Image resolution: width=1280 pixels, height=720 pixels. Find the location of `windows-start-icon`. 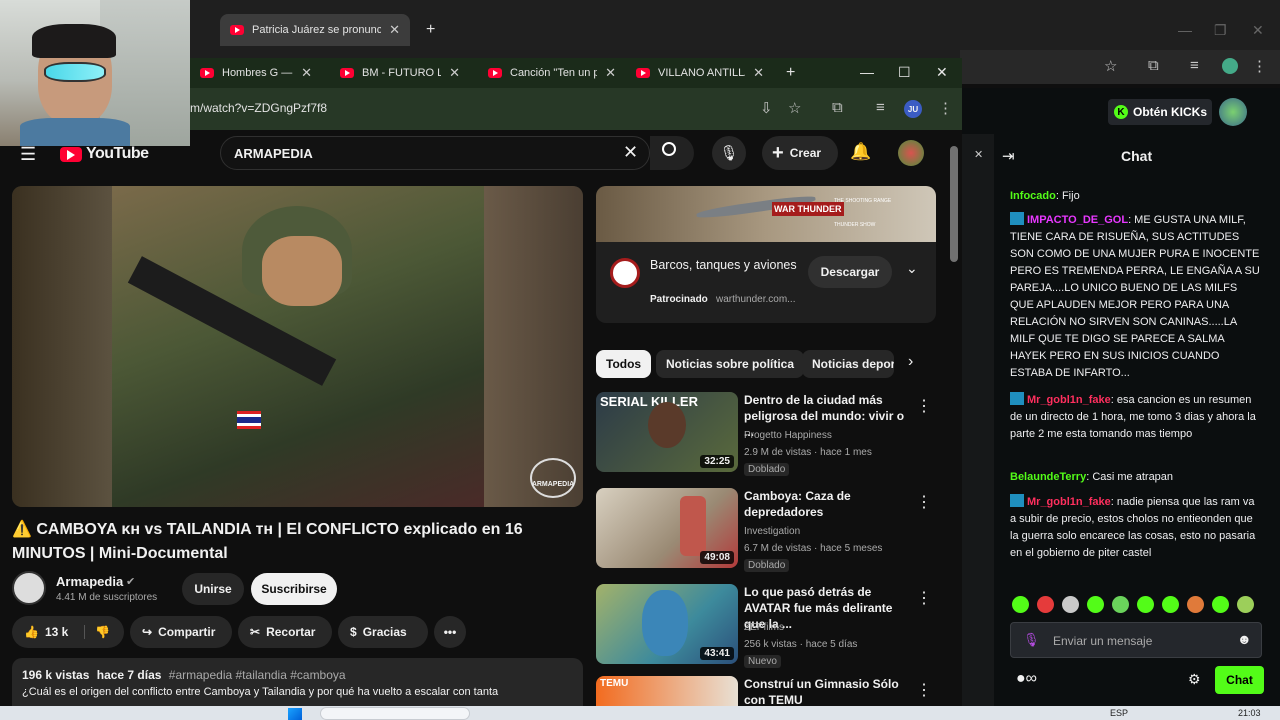

windows-start-icon is located at coordinates (295, 714).